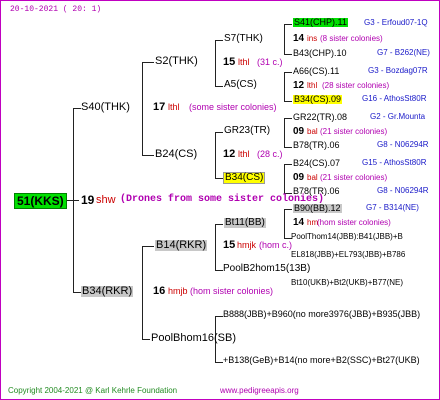  What do you see at coordinates (233, 107) in the screenshot?
I see `s40-note: (some sister colonies)` at bounding box center [233, 107].